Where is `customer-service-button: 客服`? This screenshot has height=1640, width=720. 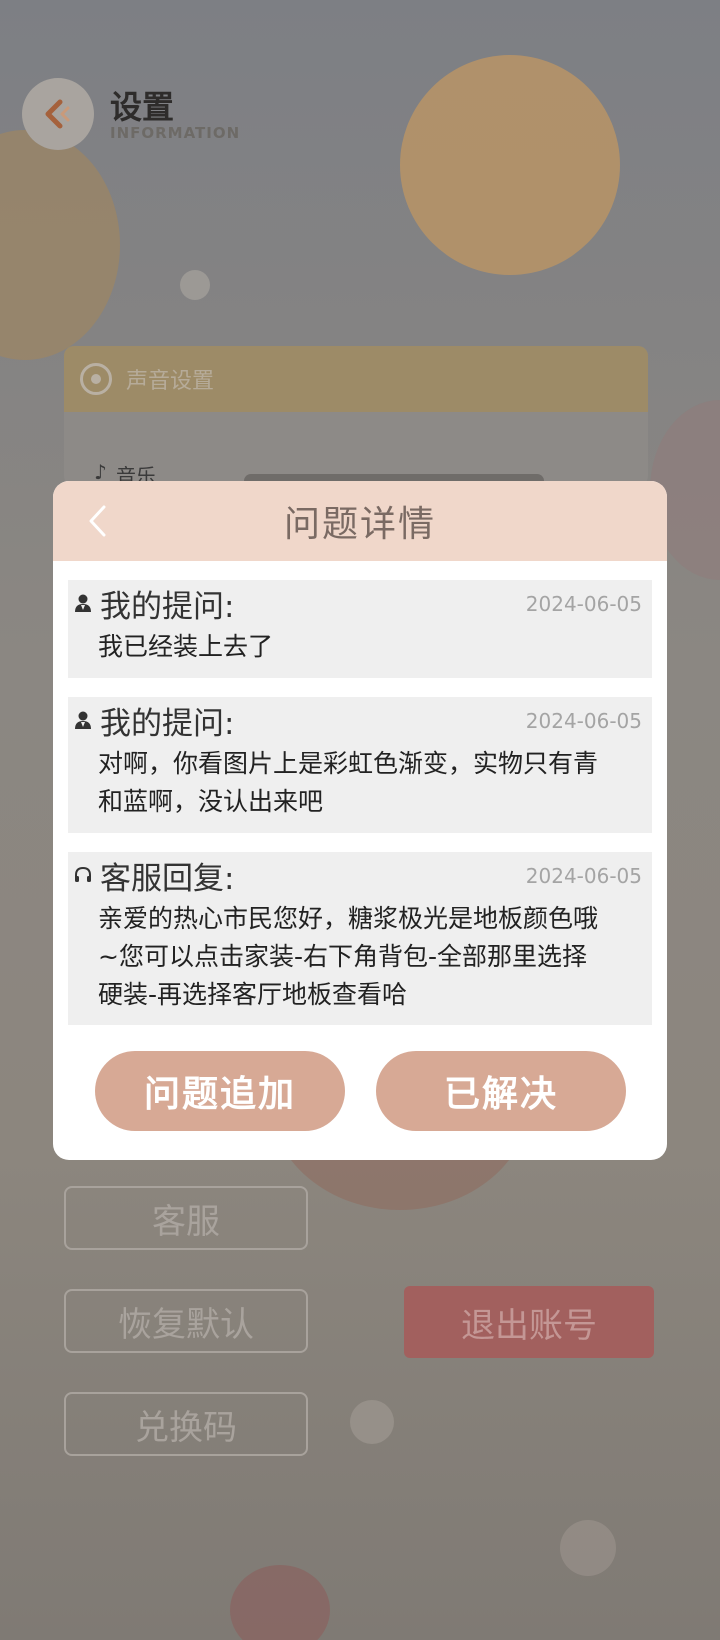
customer-service-button: 客服 is located at coordinates (186, 1218).